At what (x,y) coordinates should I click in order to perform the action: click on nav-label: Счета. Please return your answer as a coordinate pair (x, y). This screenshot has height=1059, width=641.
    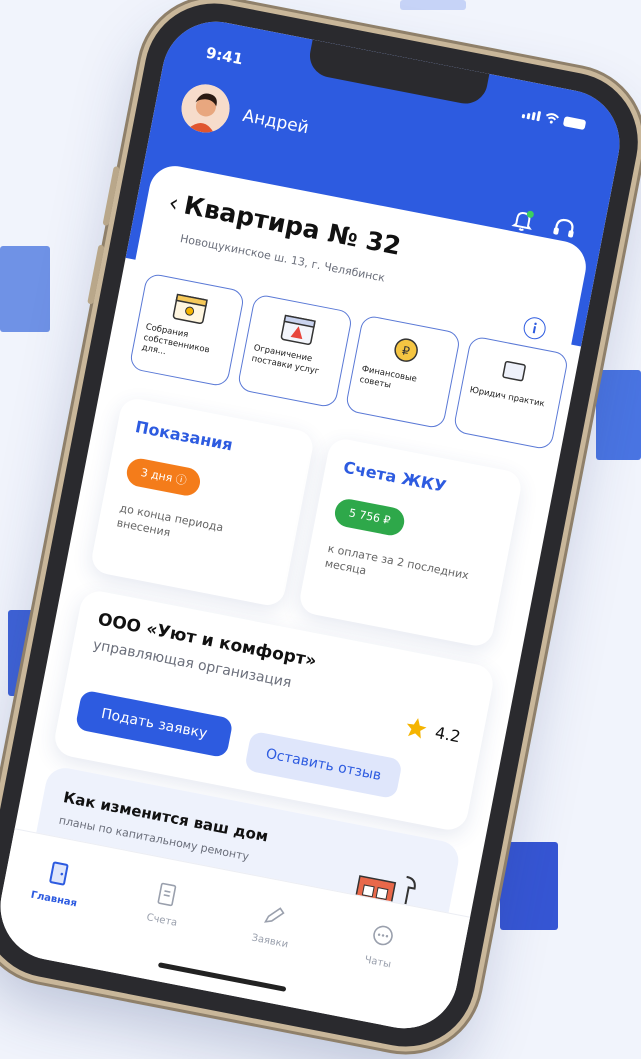
    Looking at the image, I should click on (162, 920).